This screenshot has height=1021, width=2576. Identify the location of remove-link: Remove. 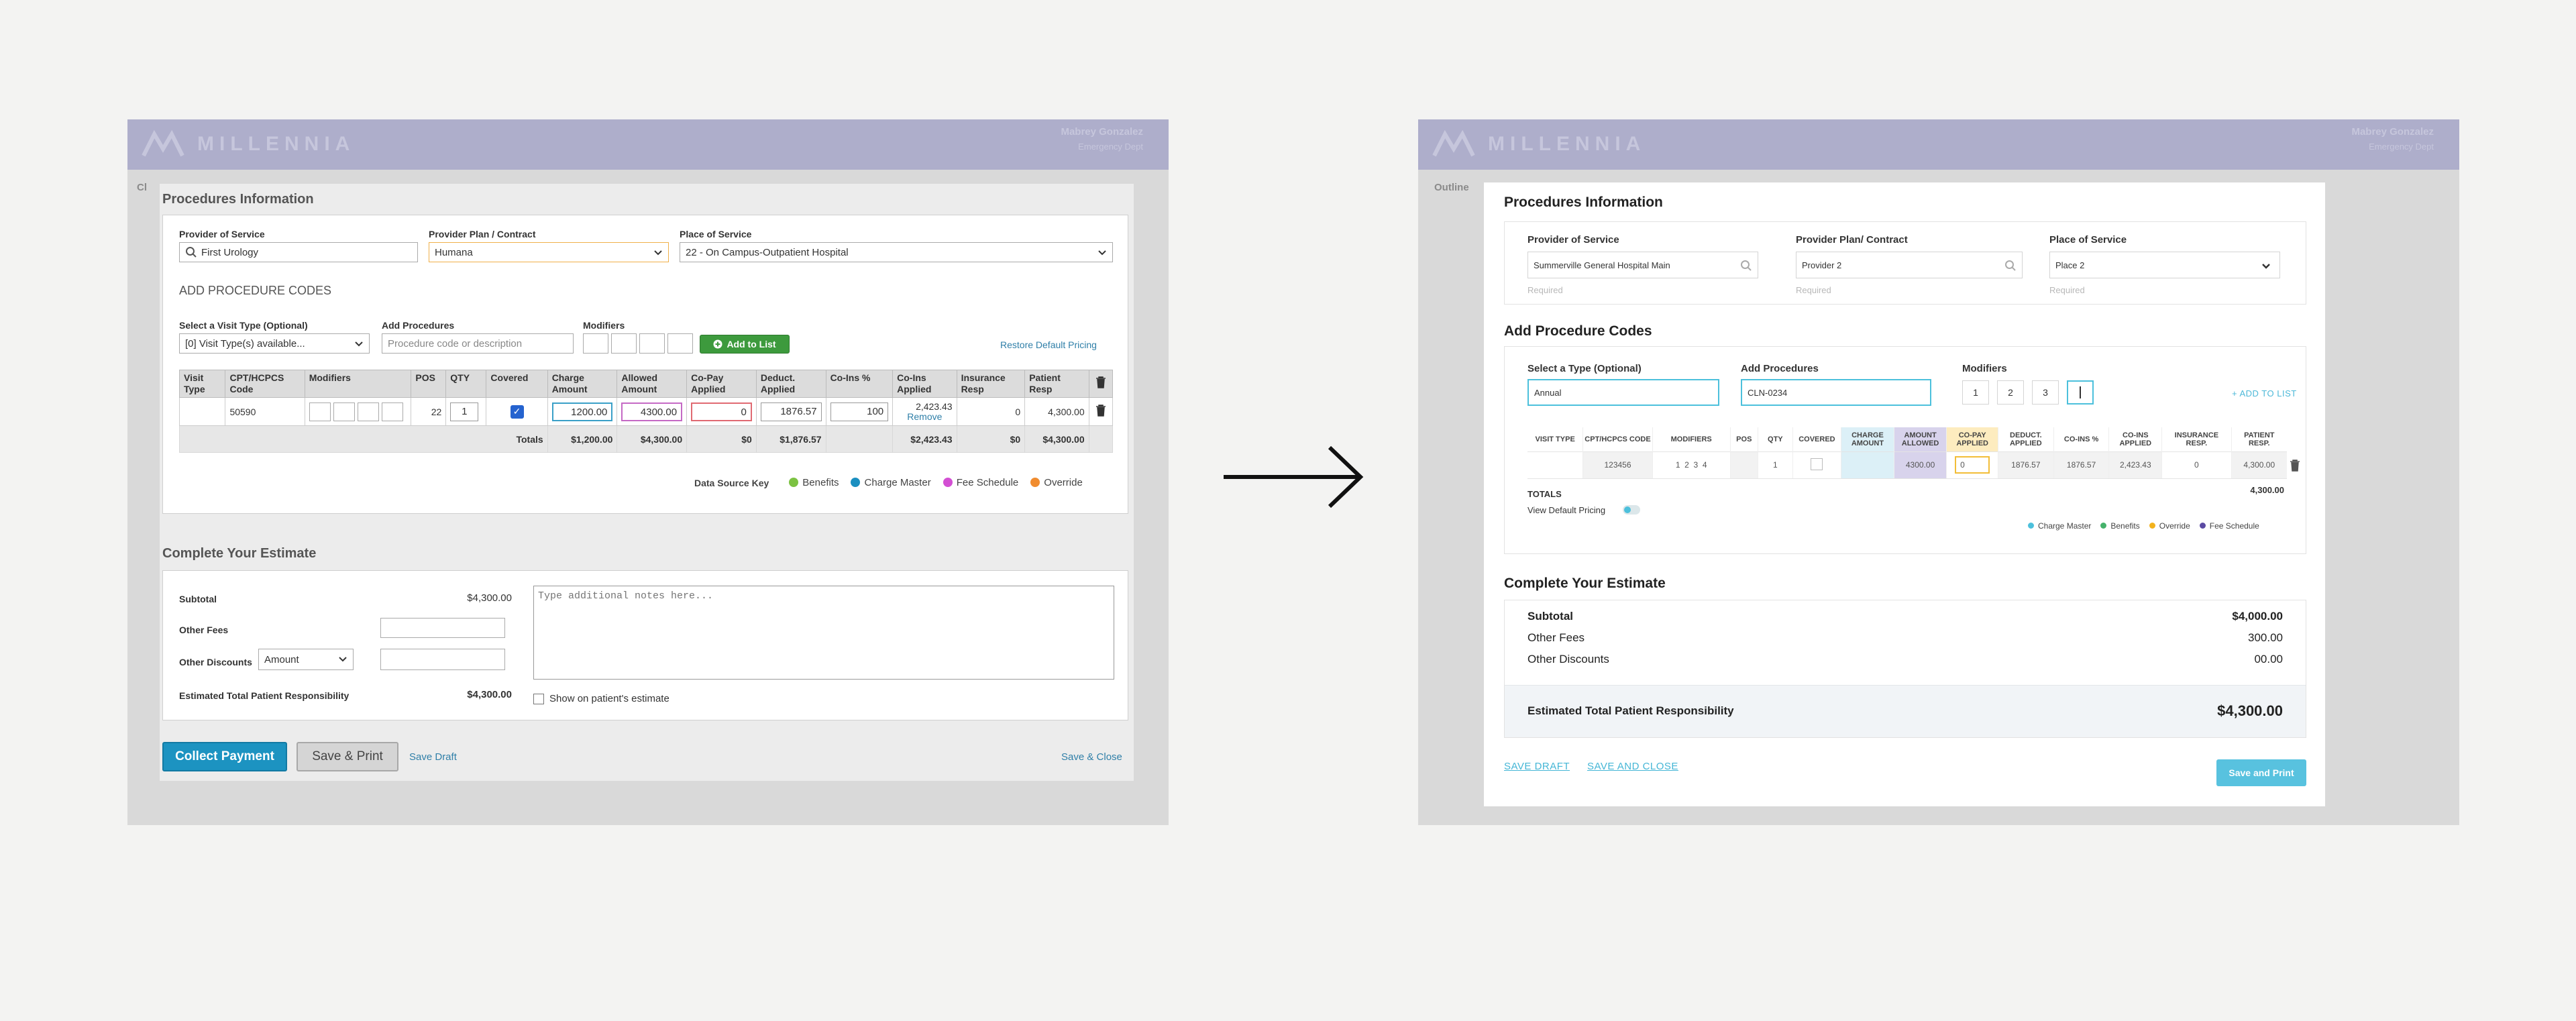
(924, 416).